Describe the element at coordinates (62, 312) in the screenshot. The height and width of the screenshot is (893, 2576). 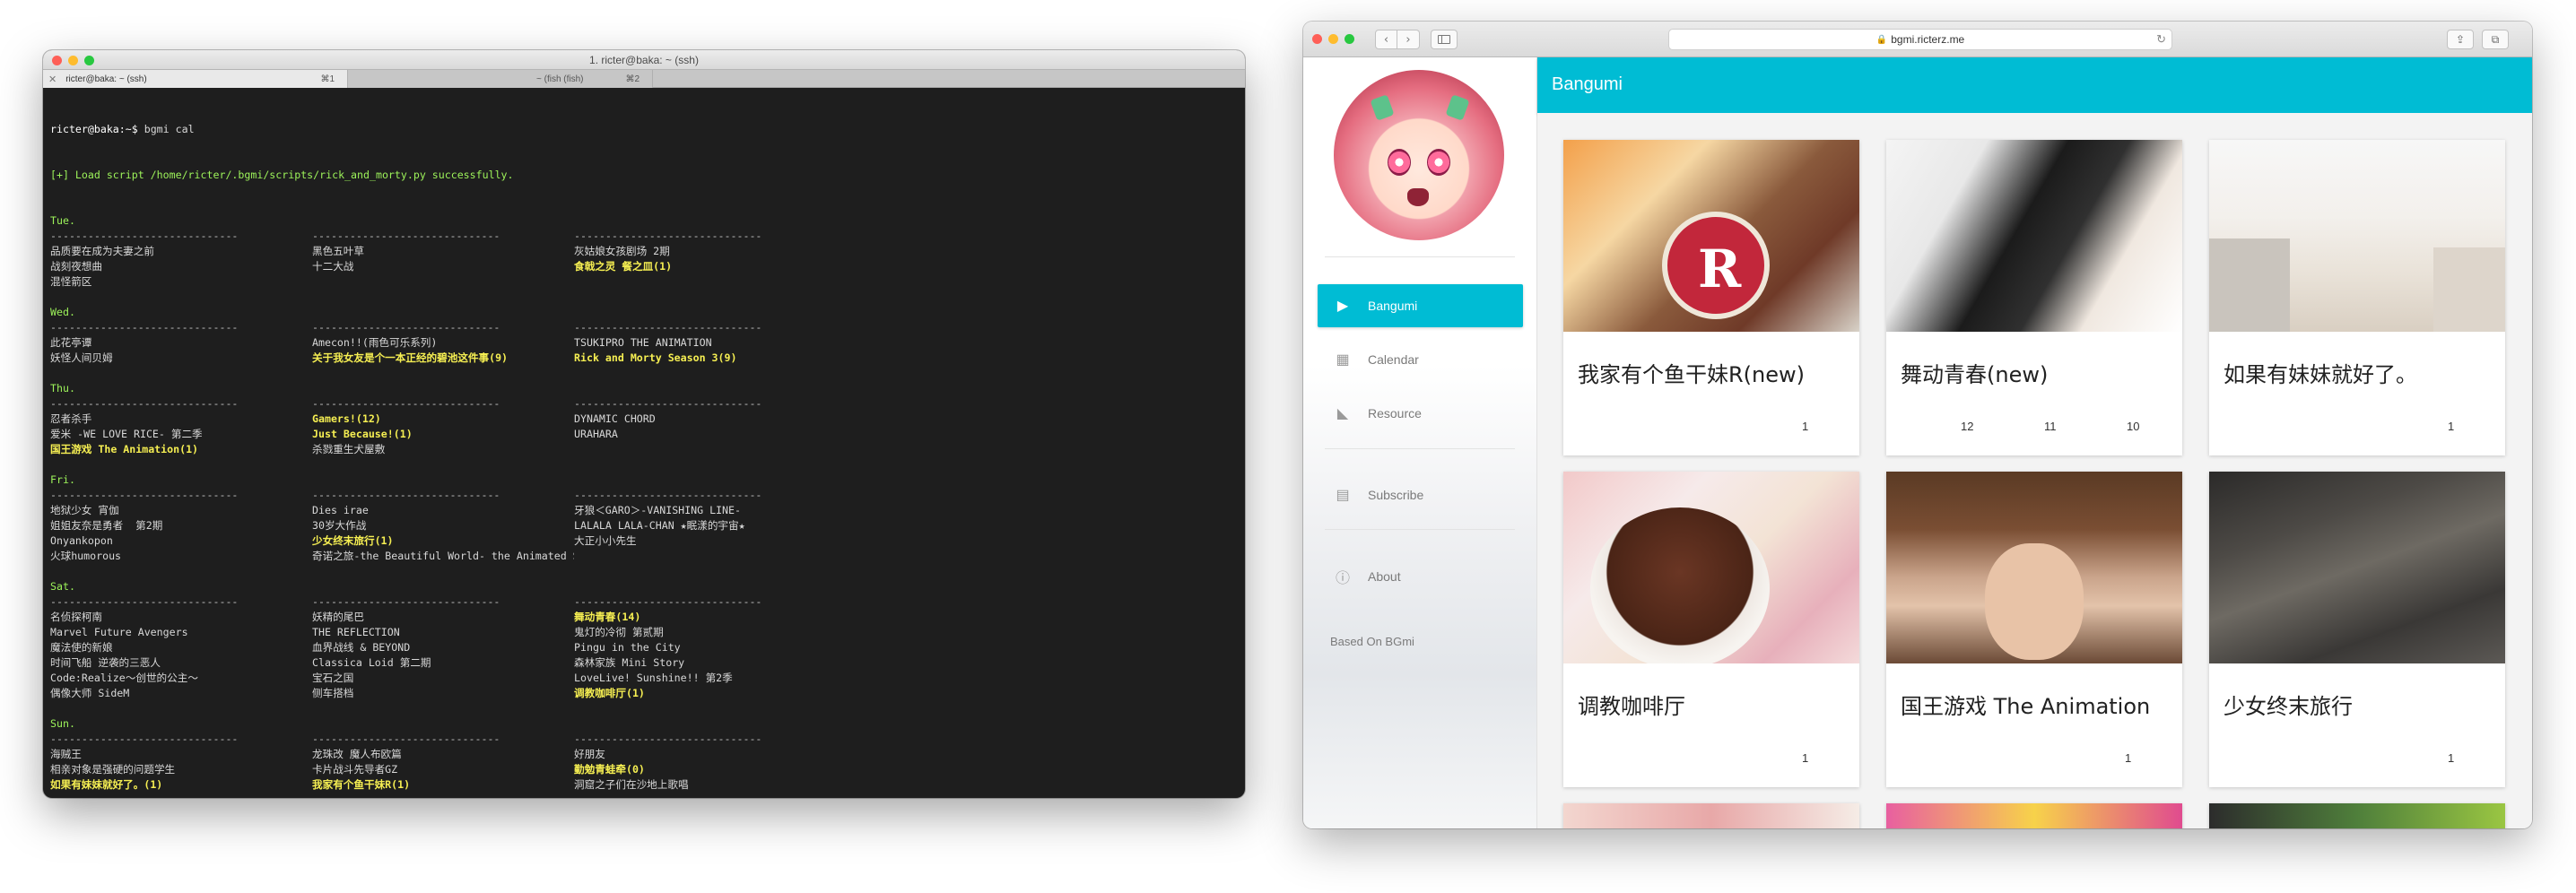
I see `weekday-heading: Wed.` at that location.